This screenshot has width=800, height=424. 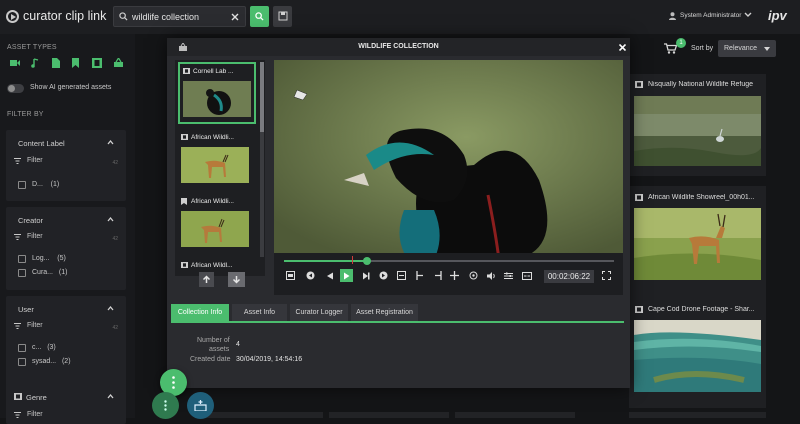 I want to click on target-icon, so click(x=473, y=275).